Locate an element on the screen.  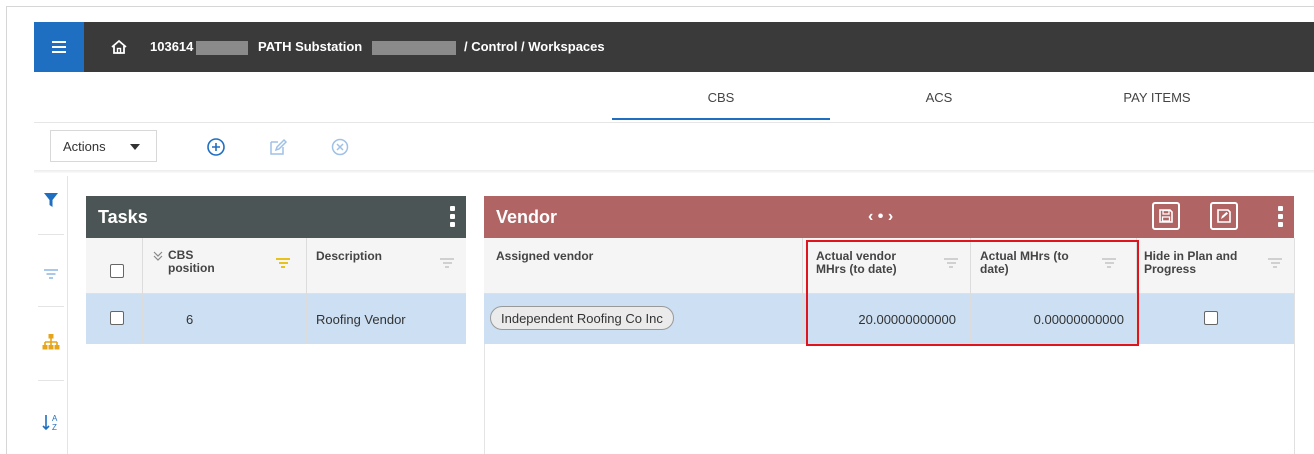
col-header-assigned-vendor: Assigned vendor is located at coordinates (544, 256).